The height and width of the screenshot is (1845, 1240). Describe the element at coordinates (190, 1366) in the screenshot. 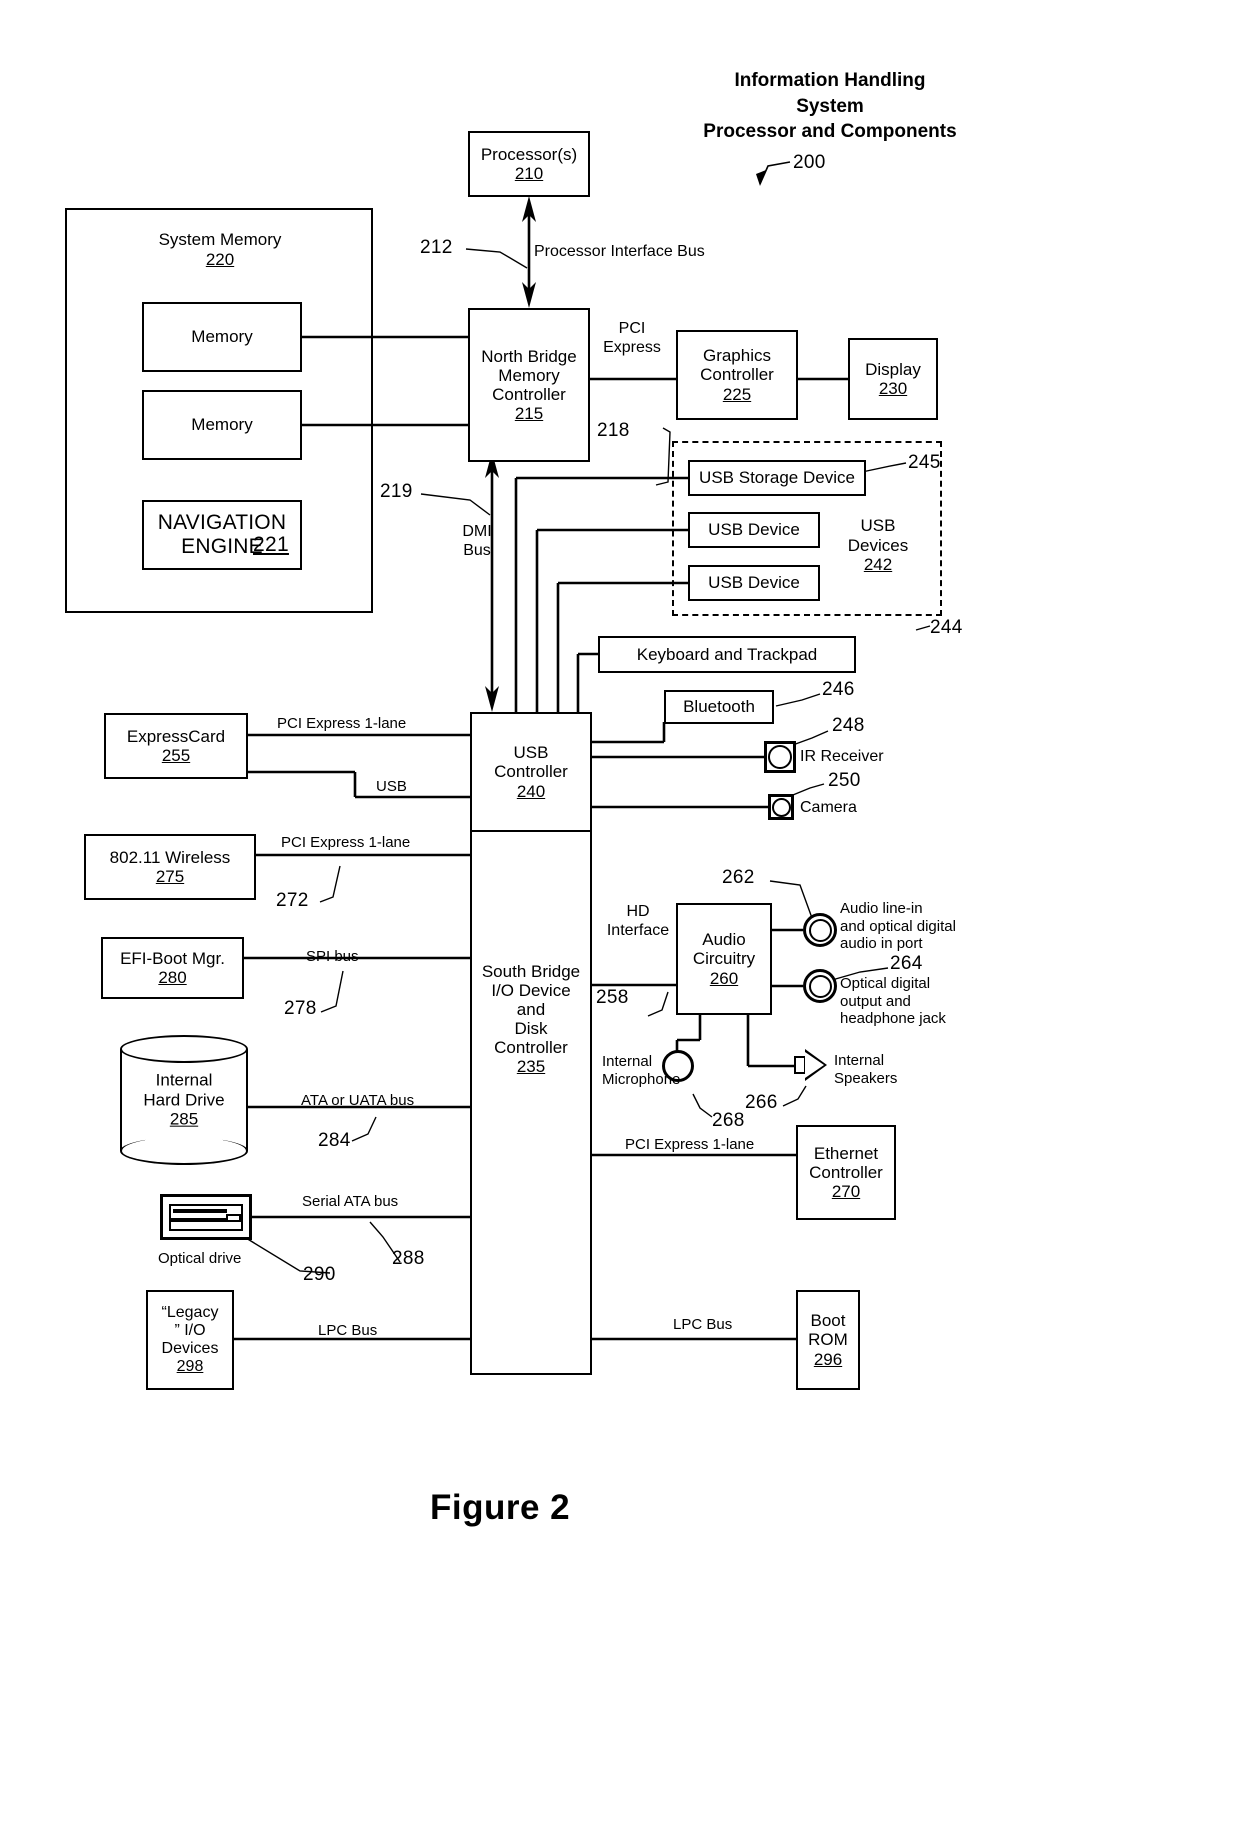

I see `legacy-io-num: 298` at that location.